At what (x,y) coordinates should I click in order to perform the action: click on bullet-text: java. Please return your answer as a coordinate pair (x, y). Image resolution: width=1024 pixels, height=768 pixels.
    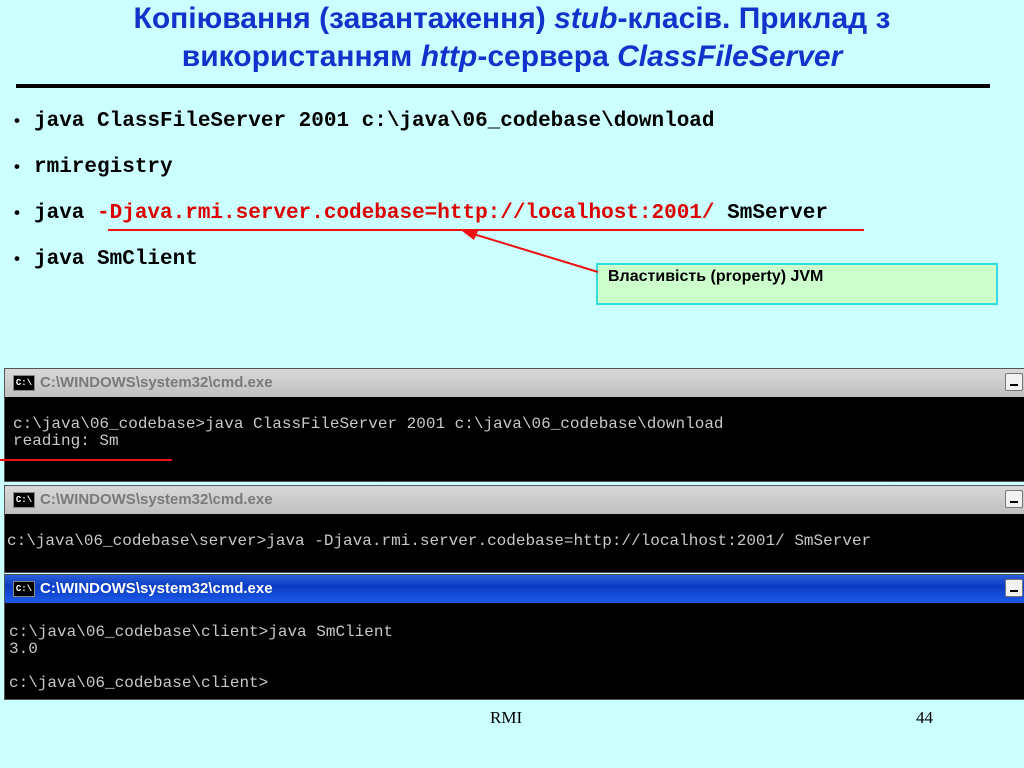
    Looking at the image, I should click on (66, 213).